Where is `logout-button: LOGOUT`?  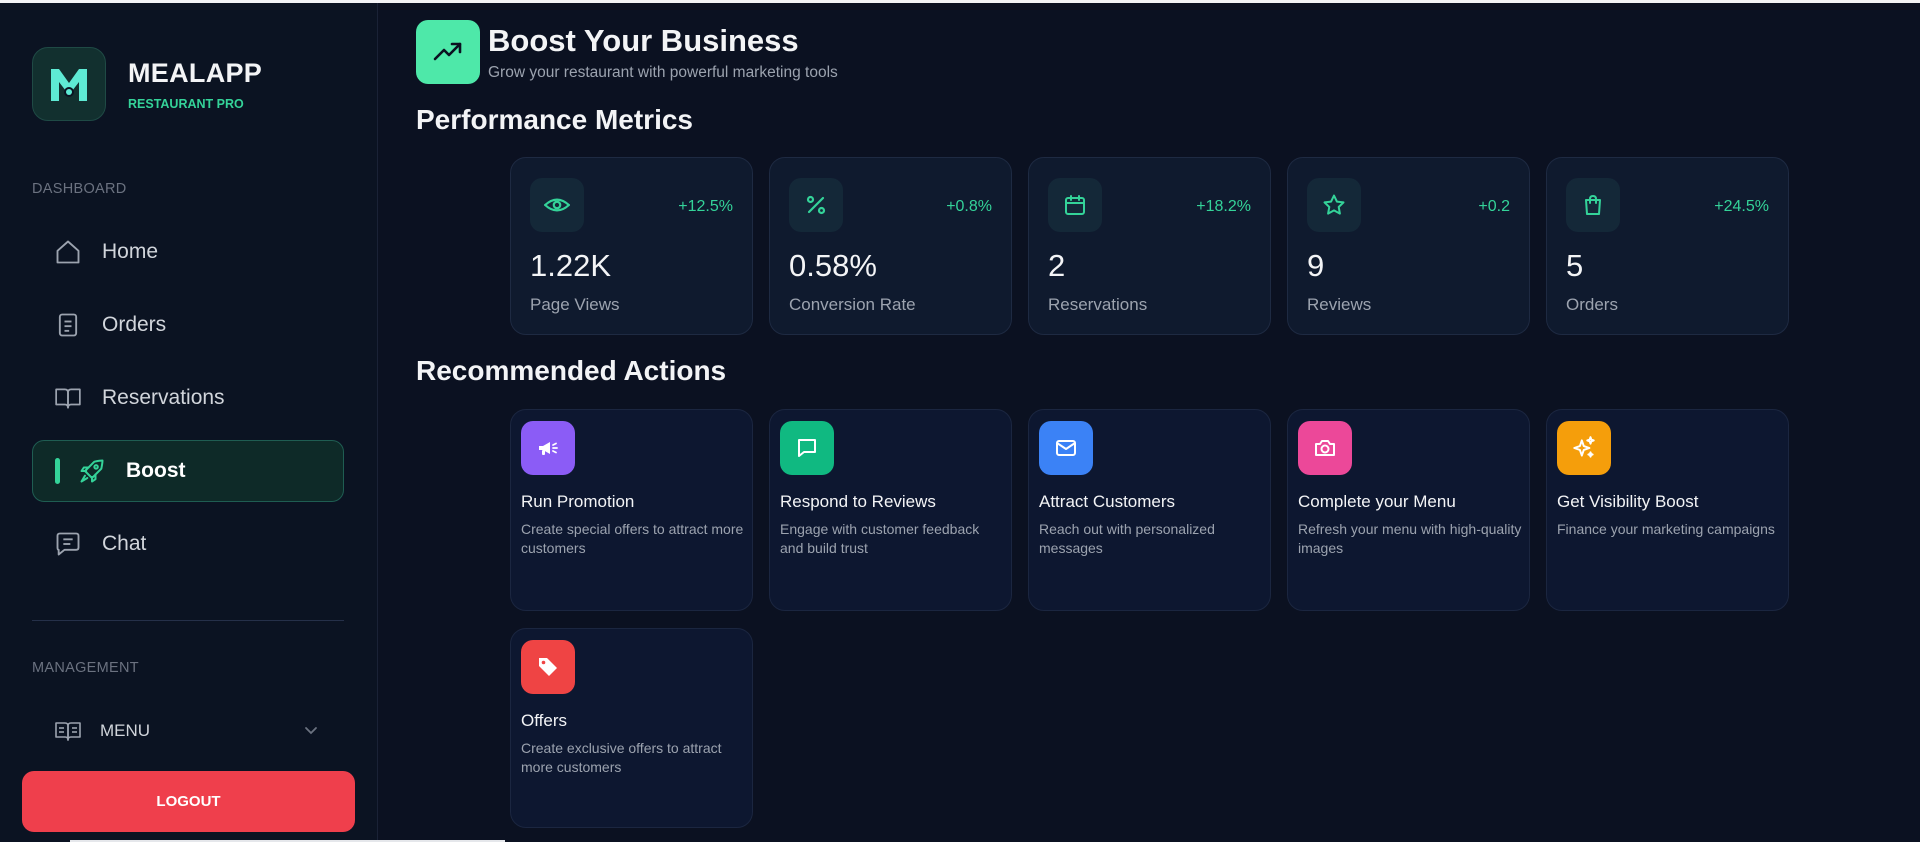 logout-button: LOGOUT is located at coordinates (188, 801).